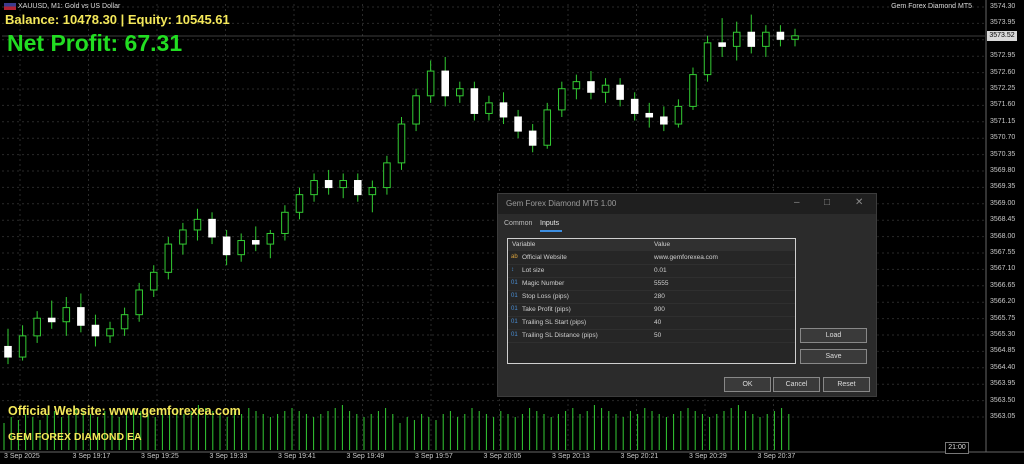 This screenshot has width=1024, height=464. Describe the element at coordinates (518, 223) in the screenshot. I see `tab-common: Common` at that location.